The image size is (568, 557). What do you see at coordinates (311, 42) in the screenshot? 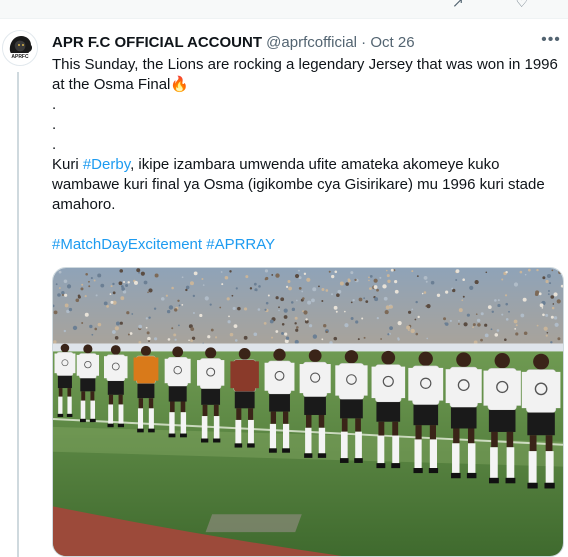
I see `user-handle: @aprfcofficial` at bounding box center [311, 42].